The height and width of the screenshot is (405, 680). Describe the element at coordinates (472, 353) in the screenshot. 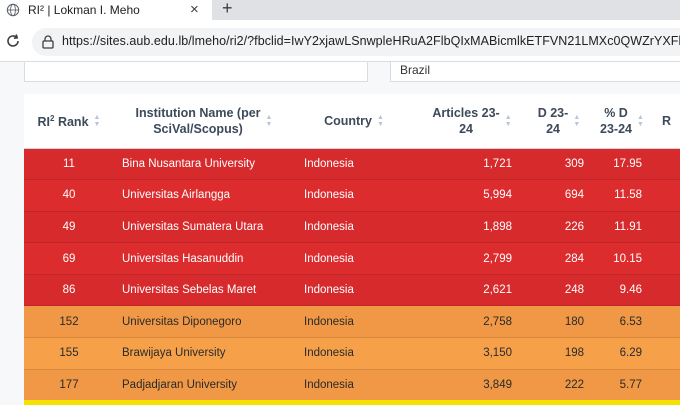

I see `articles-cell: 3,150` at that location.